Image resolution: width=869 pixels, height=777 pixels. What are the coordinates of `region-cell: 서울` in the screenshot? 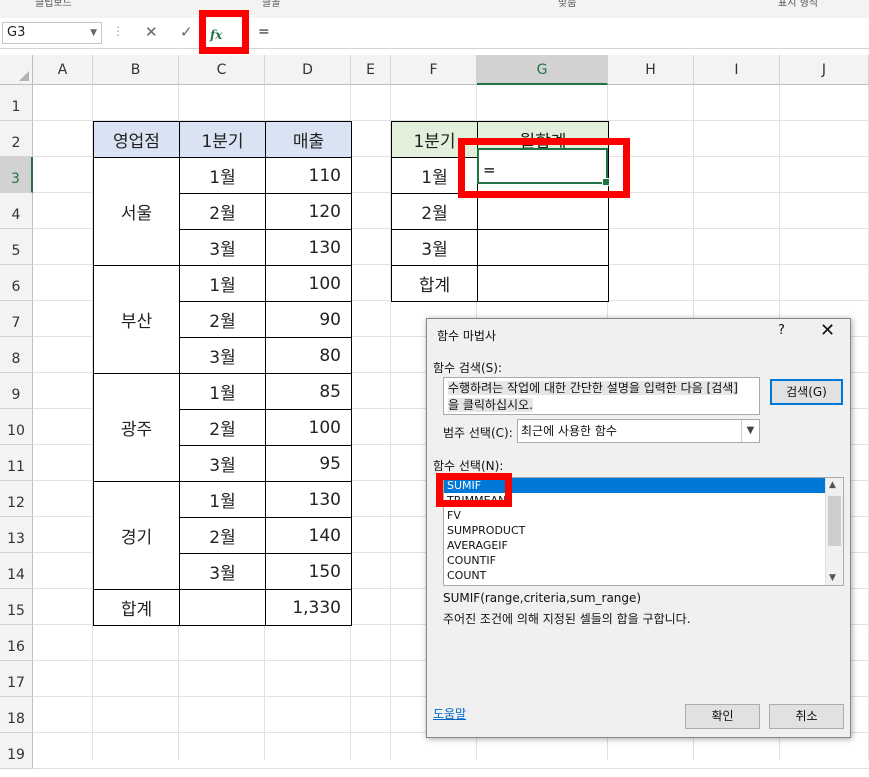 It's located at (136, 211).